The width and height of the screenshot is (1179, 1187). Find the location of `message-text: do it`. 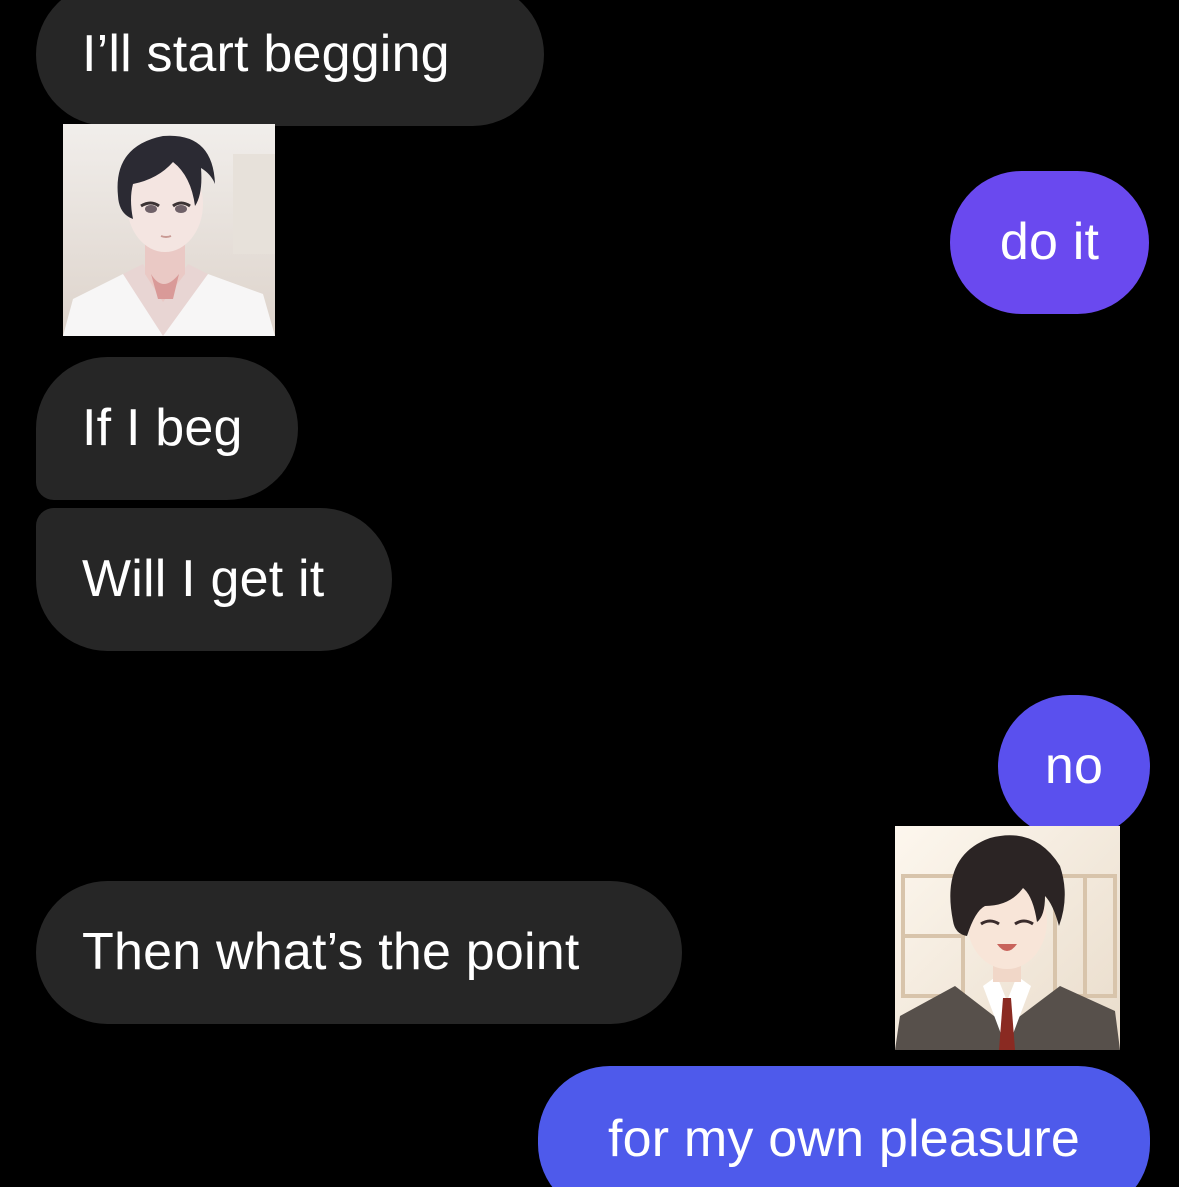

message-text: do it is located at coordinates (1049, 242).